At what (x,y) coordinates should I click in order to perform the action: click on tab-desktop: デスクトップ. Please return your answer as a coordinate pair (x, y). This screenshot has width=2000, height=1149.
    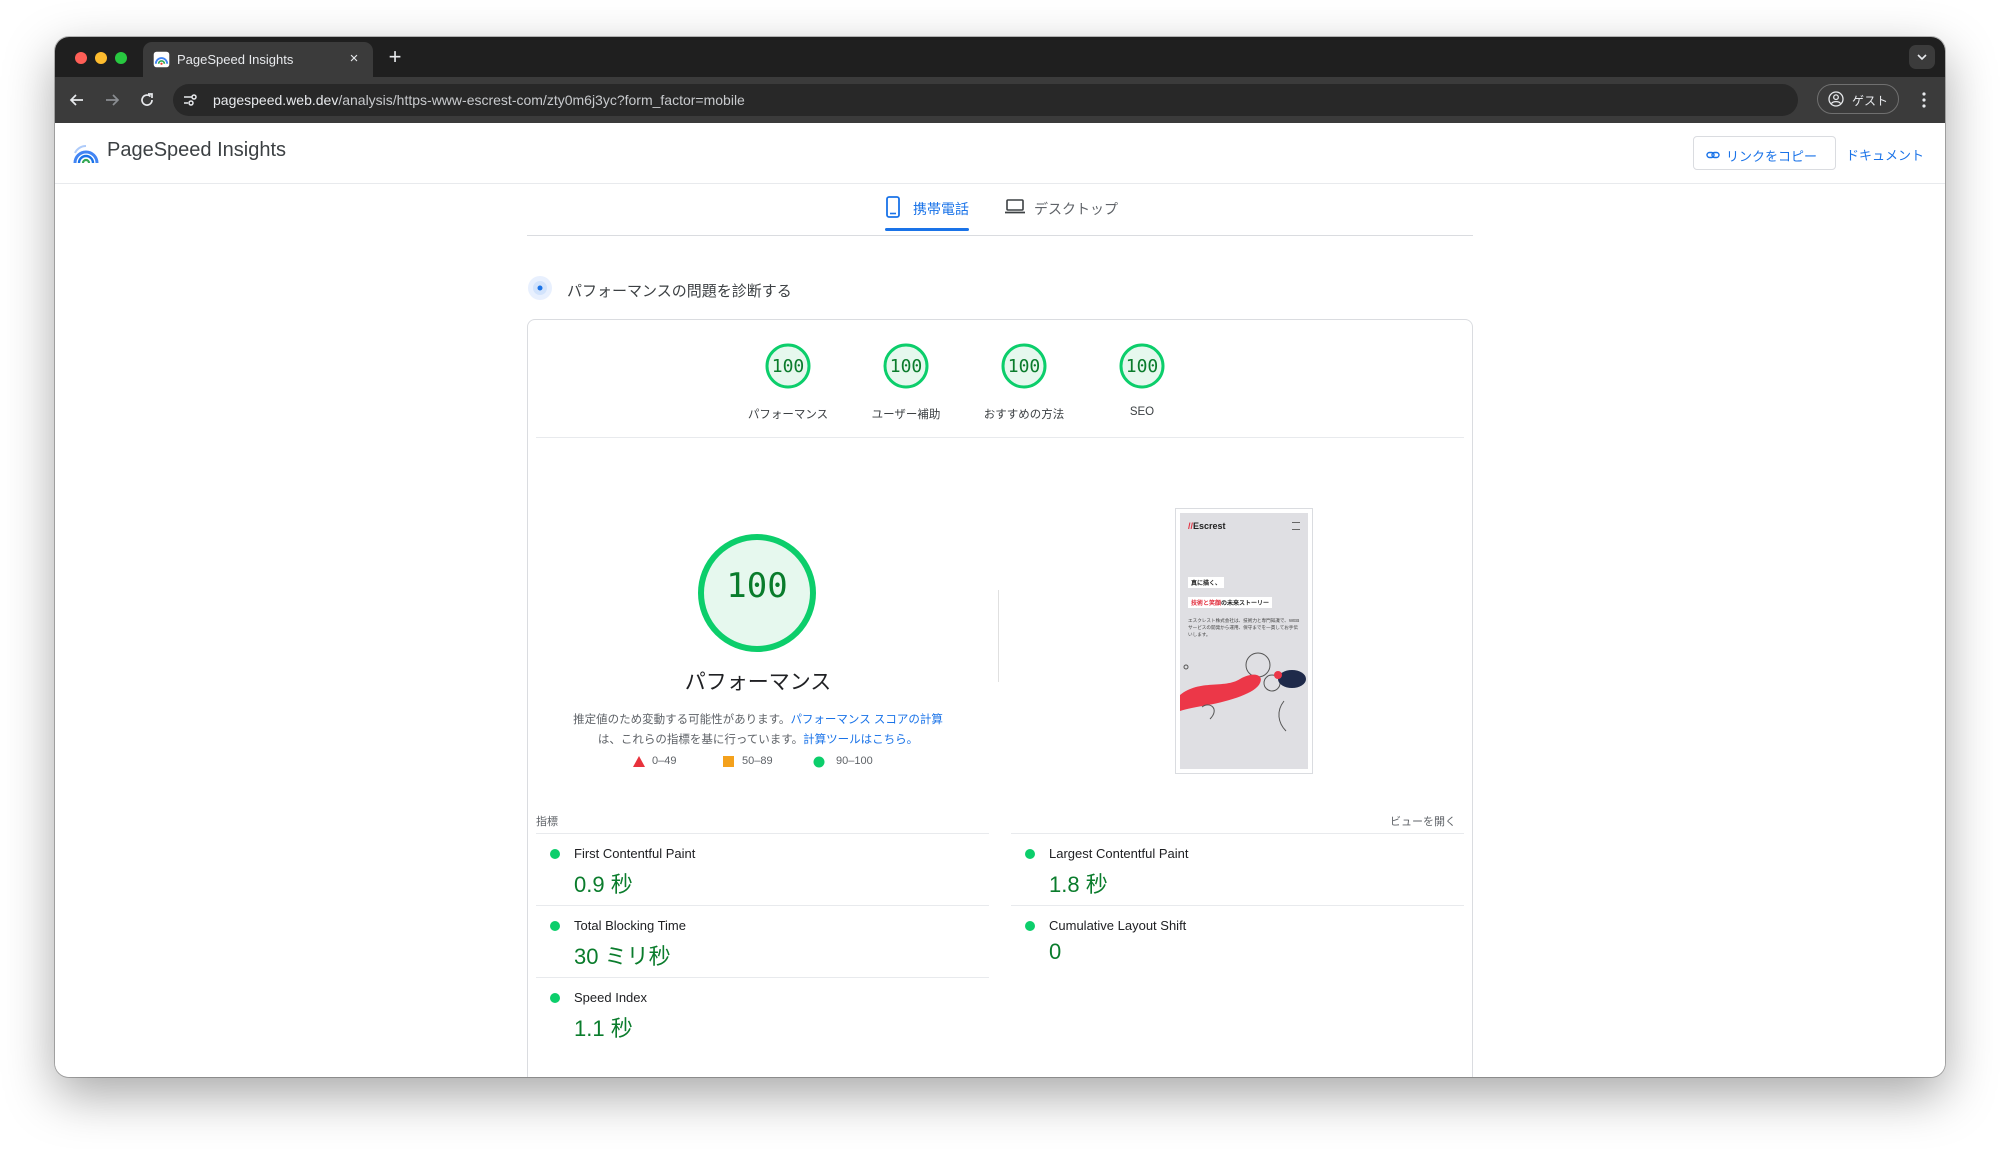
    Looking at the image, I should click on (1064, 209).